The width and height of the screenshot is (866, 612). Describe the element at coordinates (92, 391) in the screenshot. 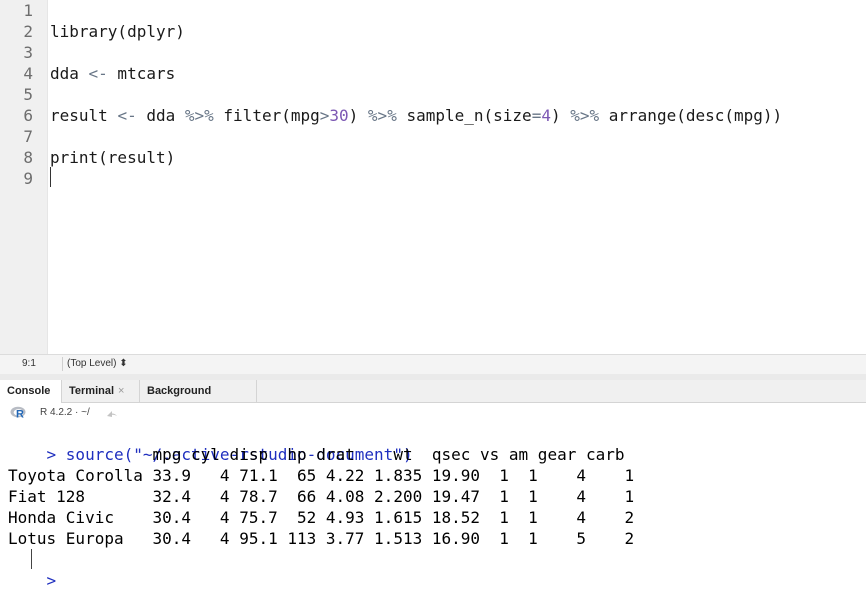

I see `tab-terminal-label: Terminal` at that location.